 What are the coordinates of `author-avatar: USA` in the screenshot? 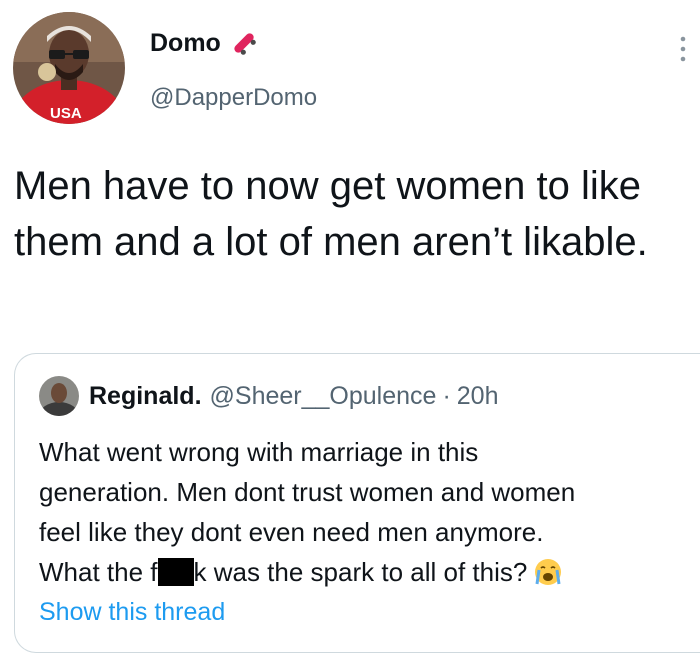 It's located at (69, 68).